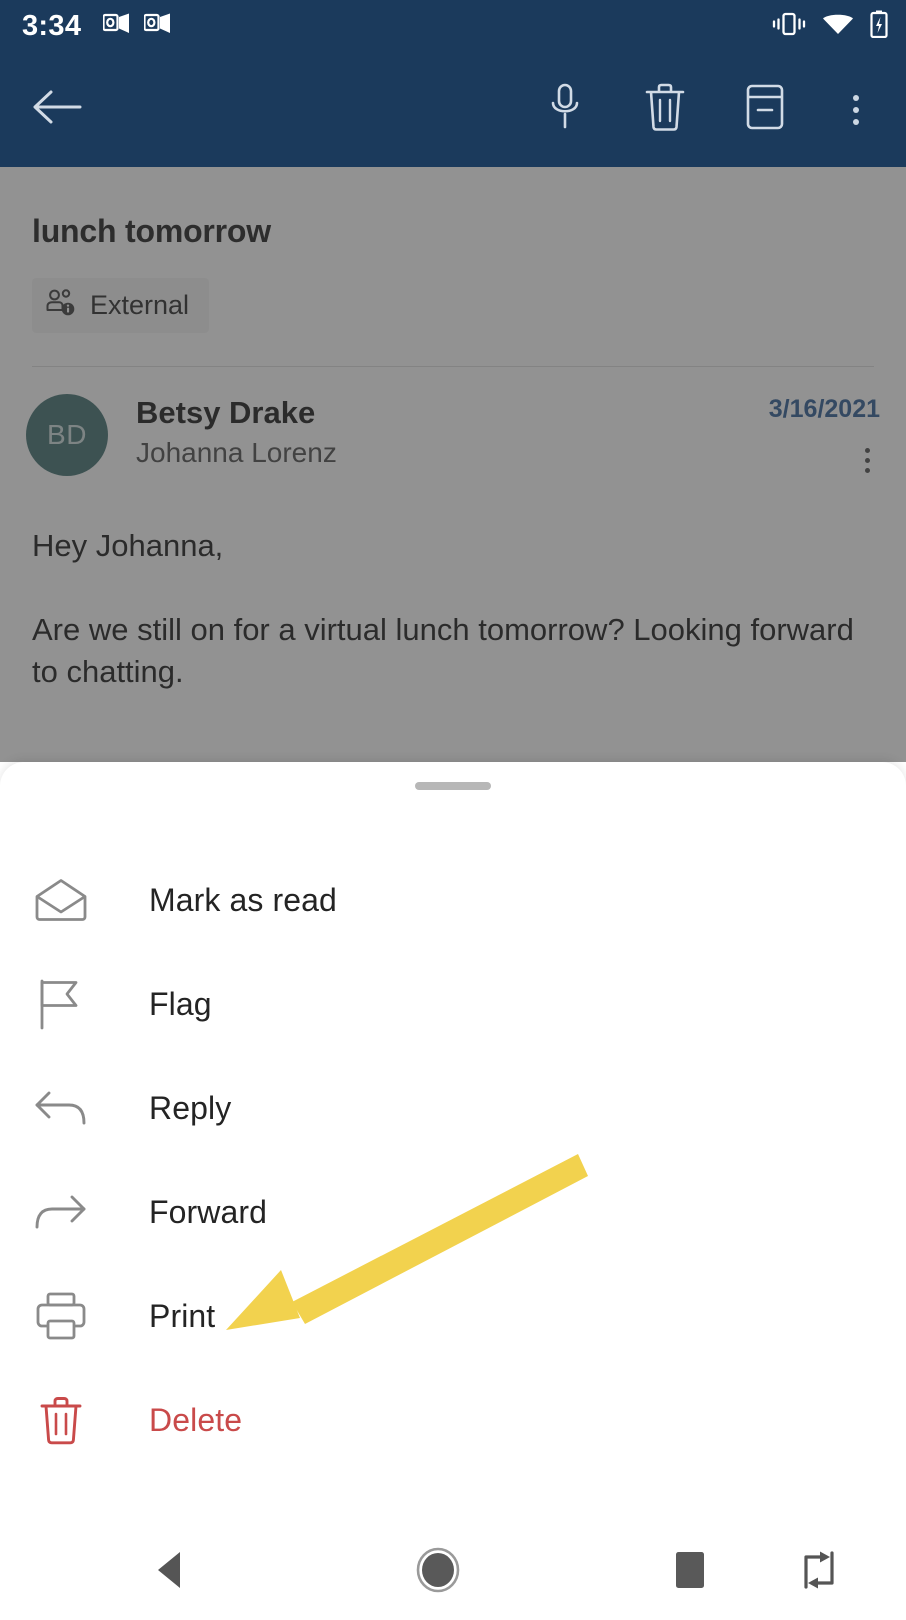 The width and height of the screenshot is (906, 1620). I want to click on menu-item-label: Reply, so click(190, 1108).